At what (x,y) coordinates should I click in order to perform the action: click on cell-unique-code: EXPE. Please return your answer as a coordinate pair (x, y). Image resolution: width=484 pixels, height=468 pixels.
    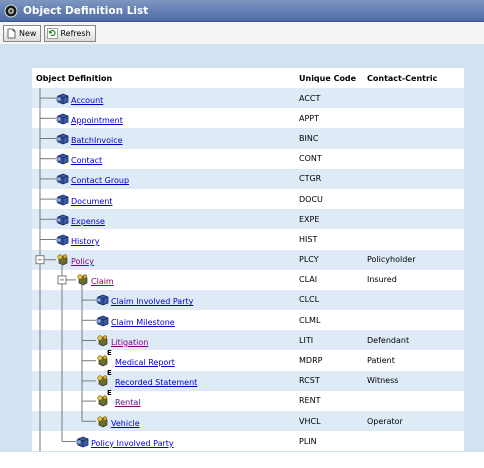
    Looking at the image, I should click on (309, 219).